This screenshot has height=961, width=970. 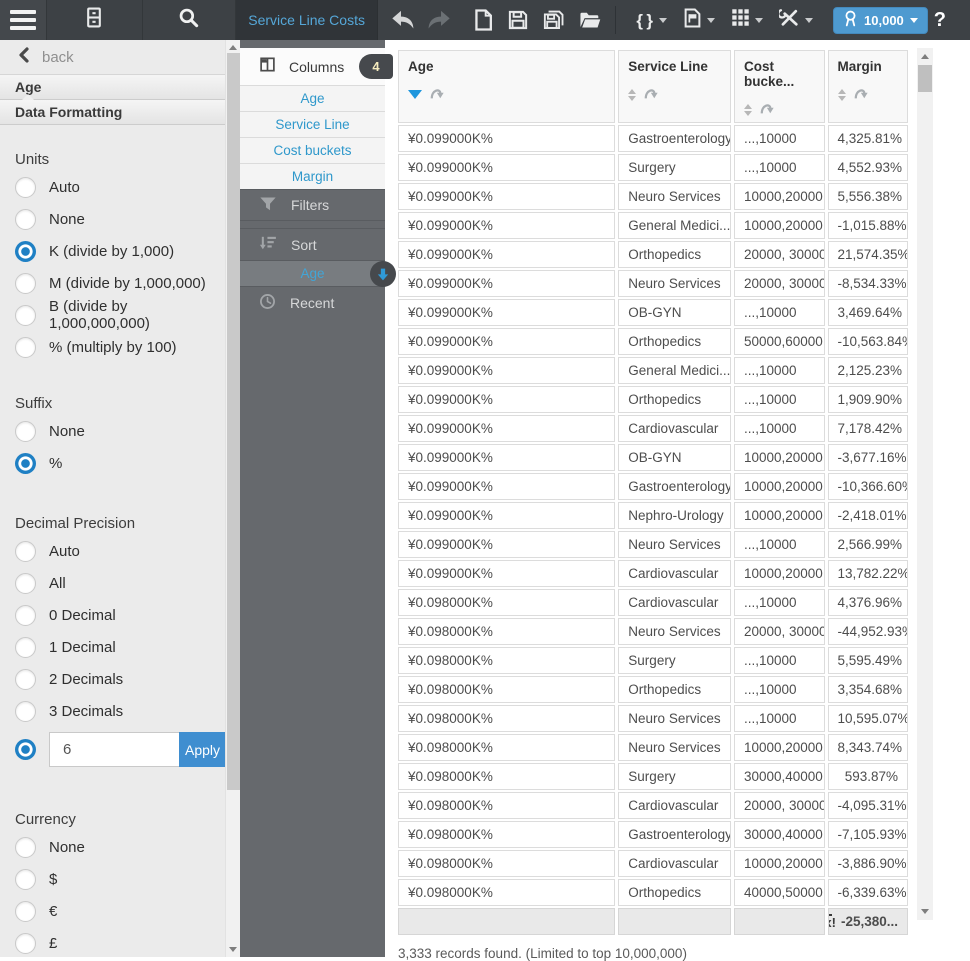 I want to click on sort-selected-field: Age, so click(x=318, y=273).